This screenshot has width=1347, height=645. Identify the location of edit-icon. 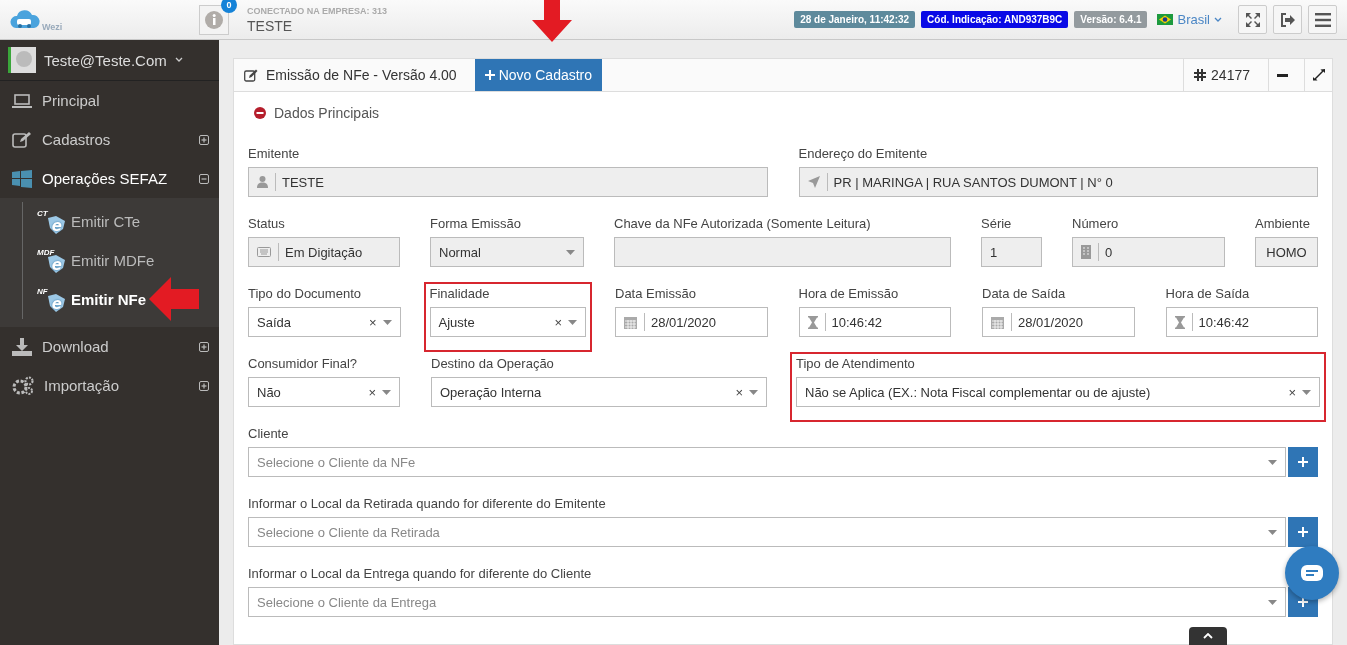
(22, 139).